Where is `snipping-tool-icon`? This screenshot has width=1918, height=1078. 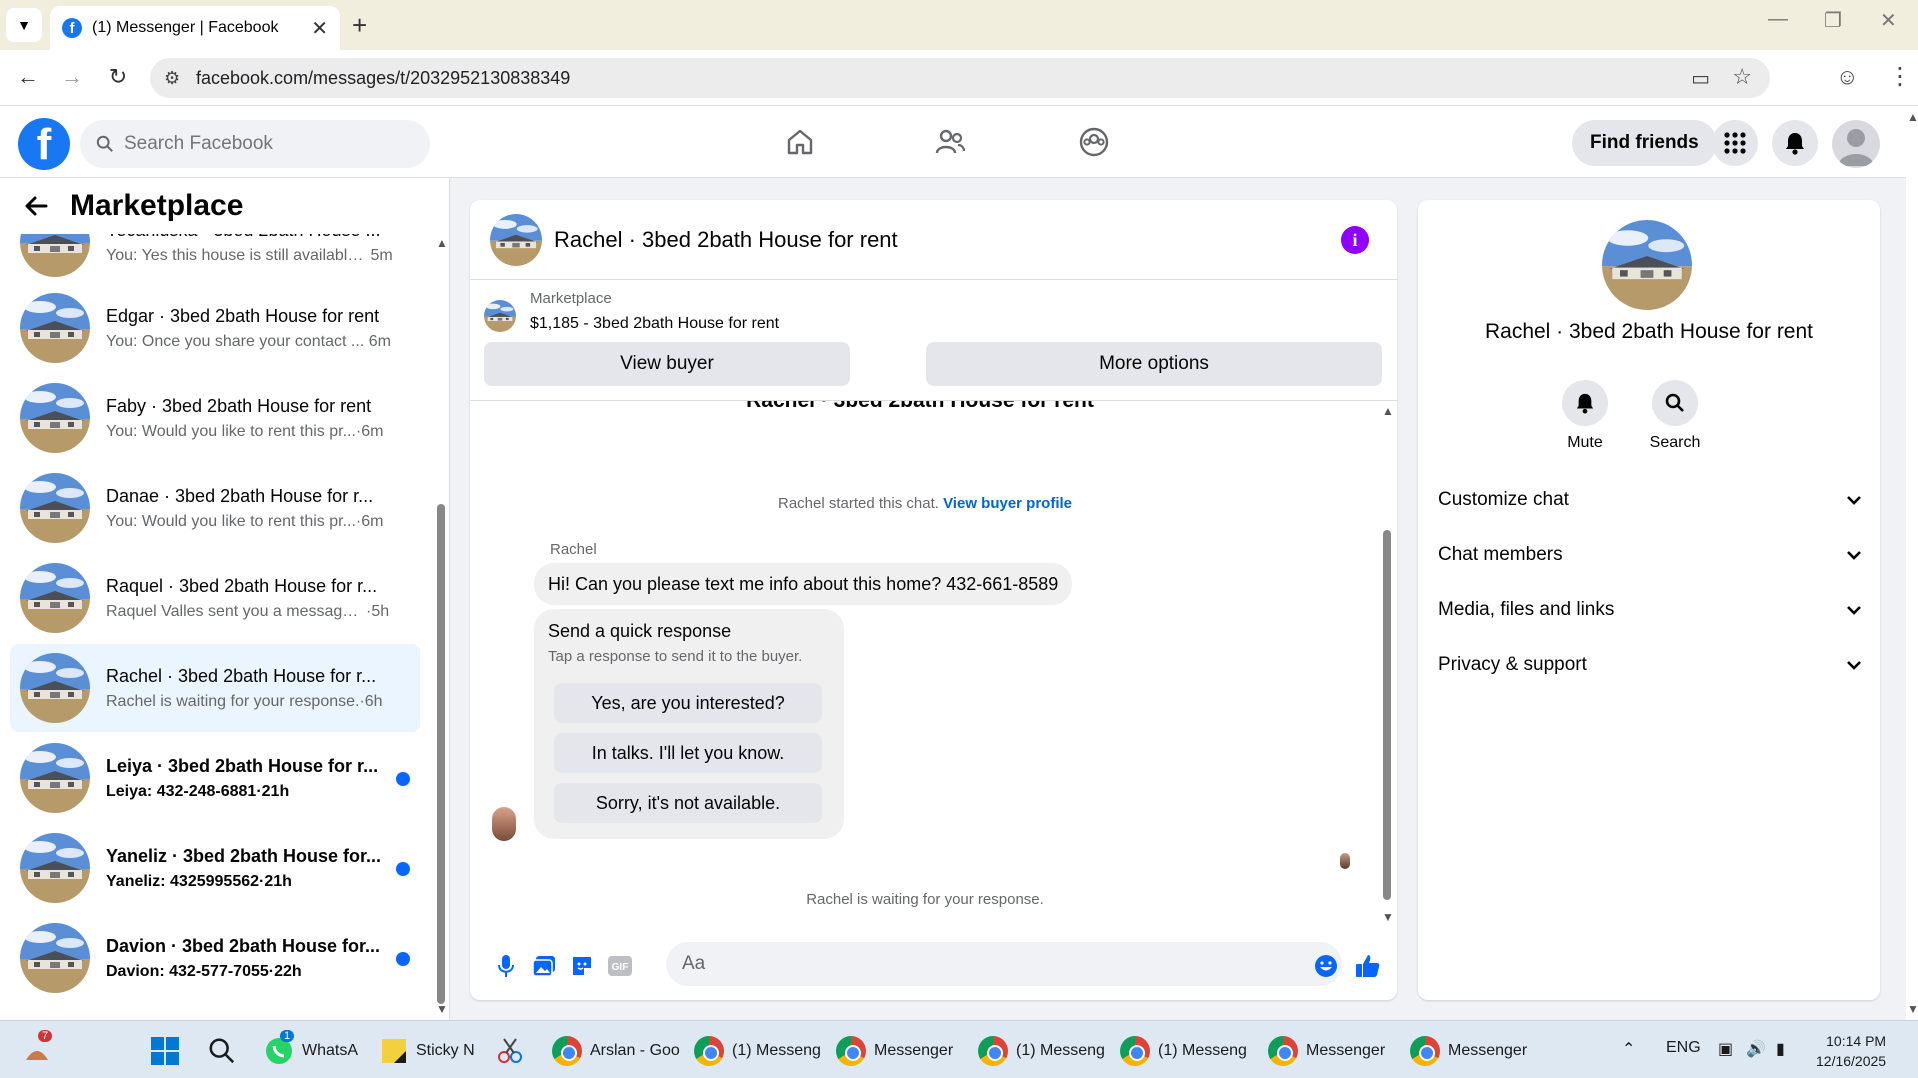 snipping-tool-icon is located at coordinates (510, 1050).